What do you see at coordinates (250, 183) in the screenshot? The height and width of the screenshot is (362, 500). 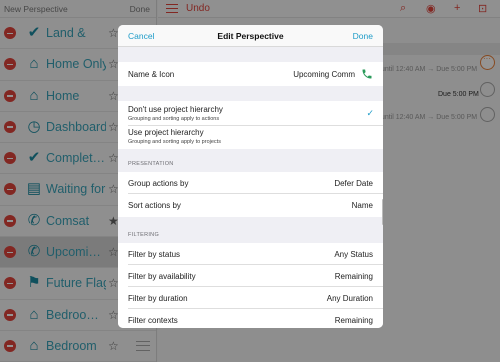 I see `group-actions-row: Group actions by Defer Date` at bounding box center [250, 183].